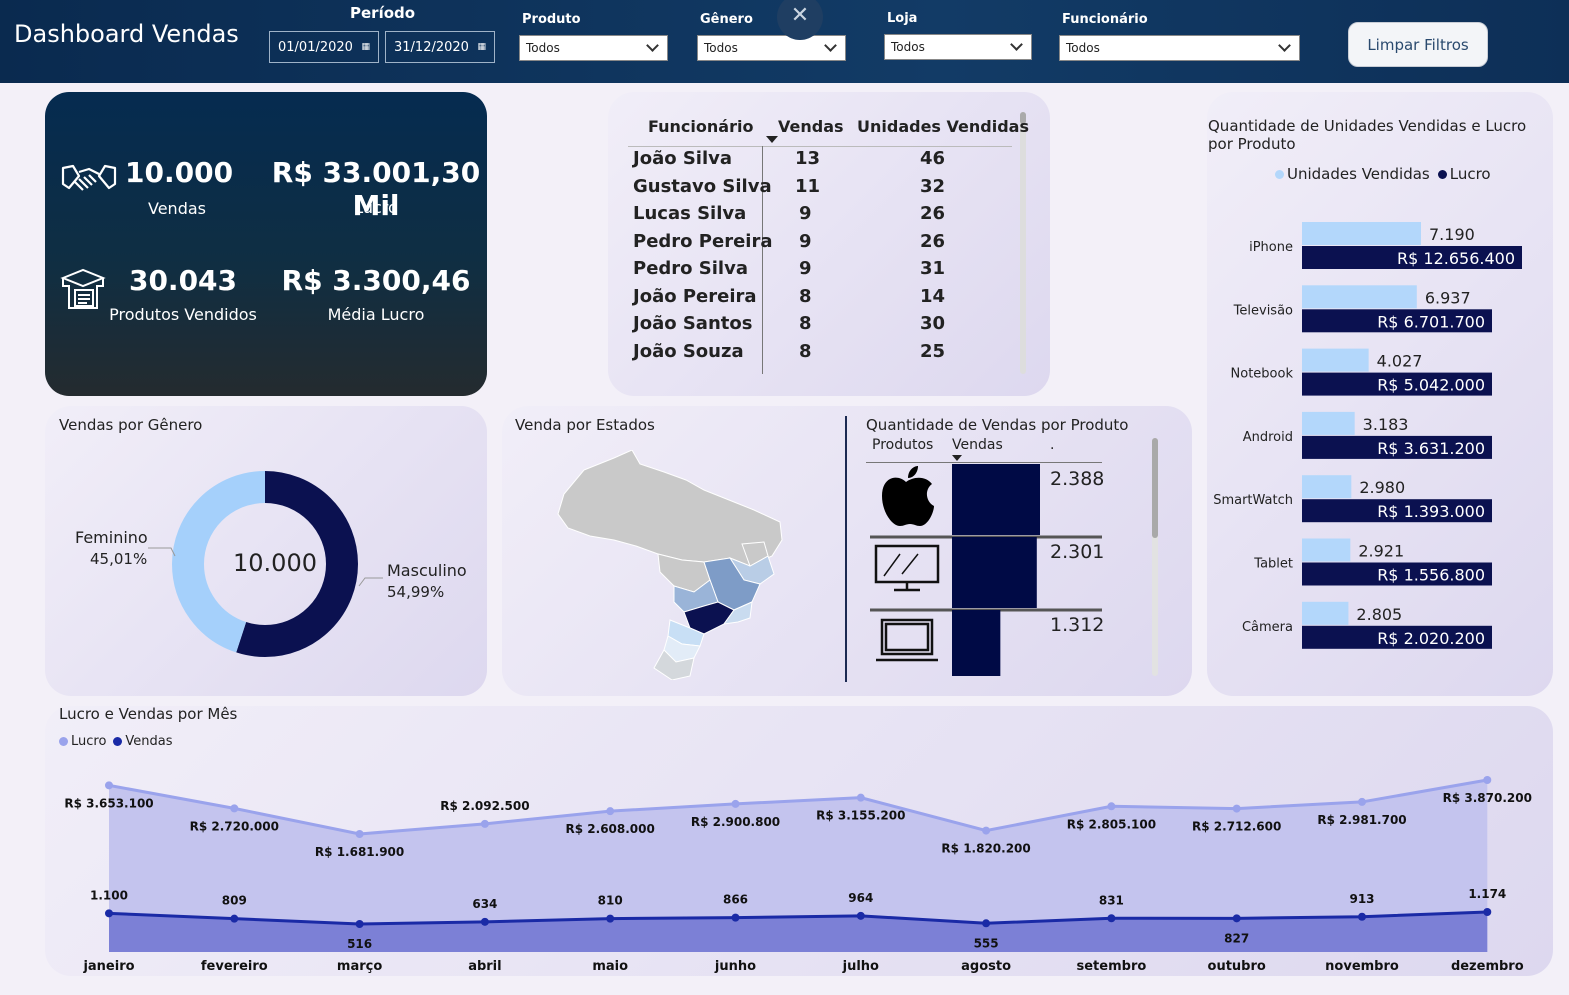 Image resolution: width=1569 pixels, height=995 pixels. I want to click on lucro-value: R$ 5.042.000, so click(1431, 385).